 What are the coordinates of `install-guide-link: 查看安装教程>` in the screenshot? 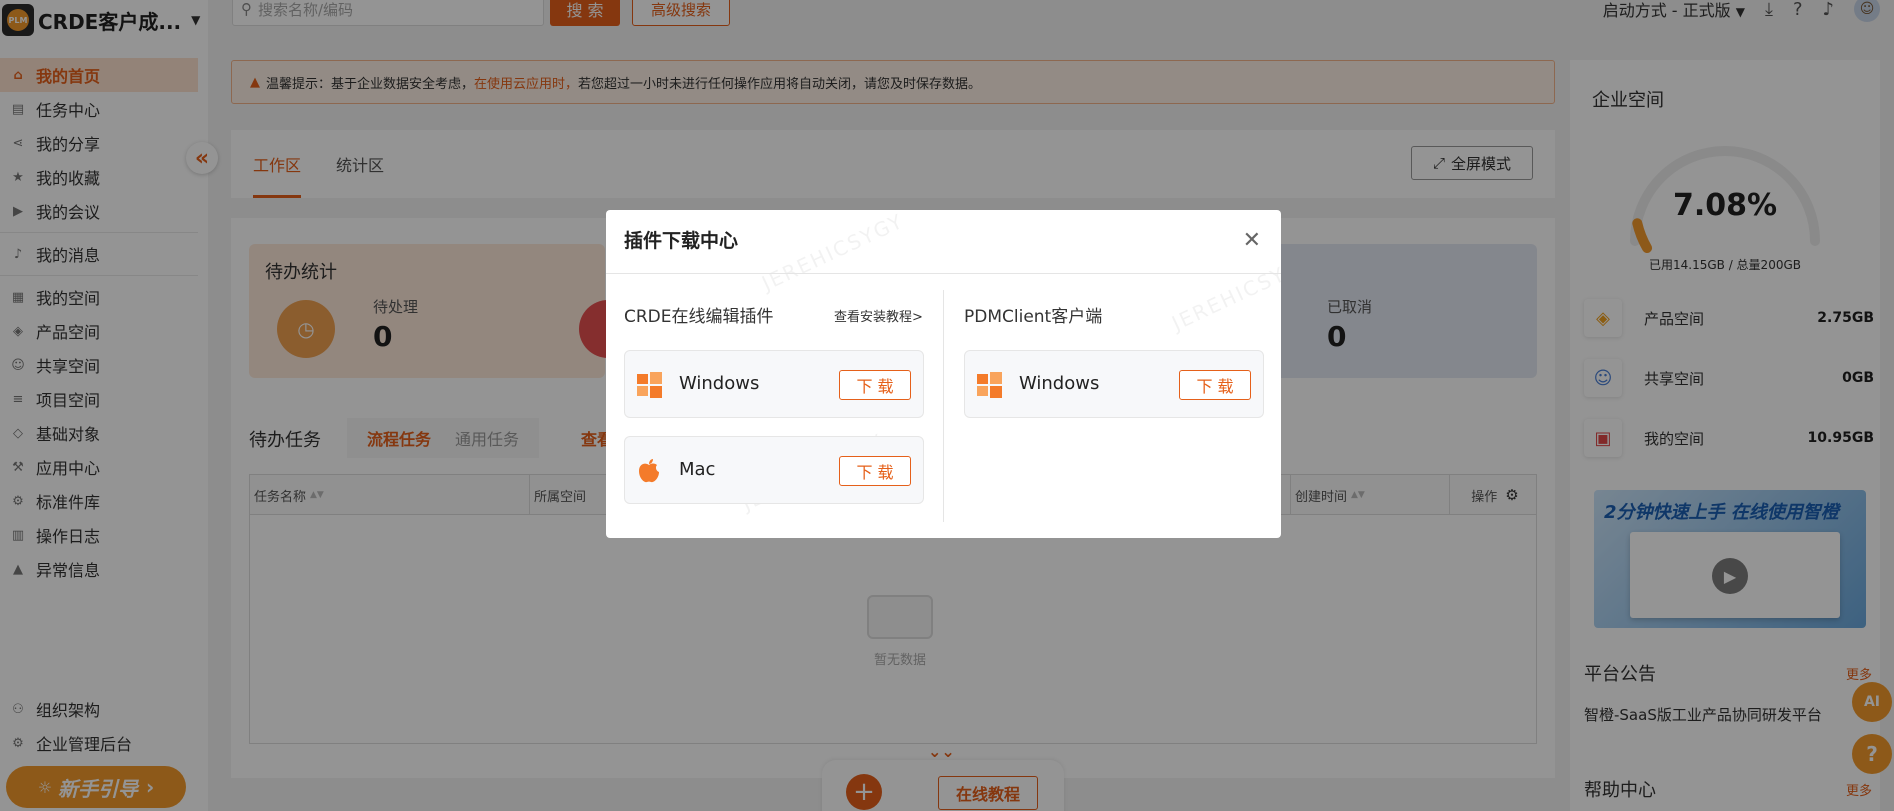 It's located at (878, 315).